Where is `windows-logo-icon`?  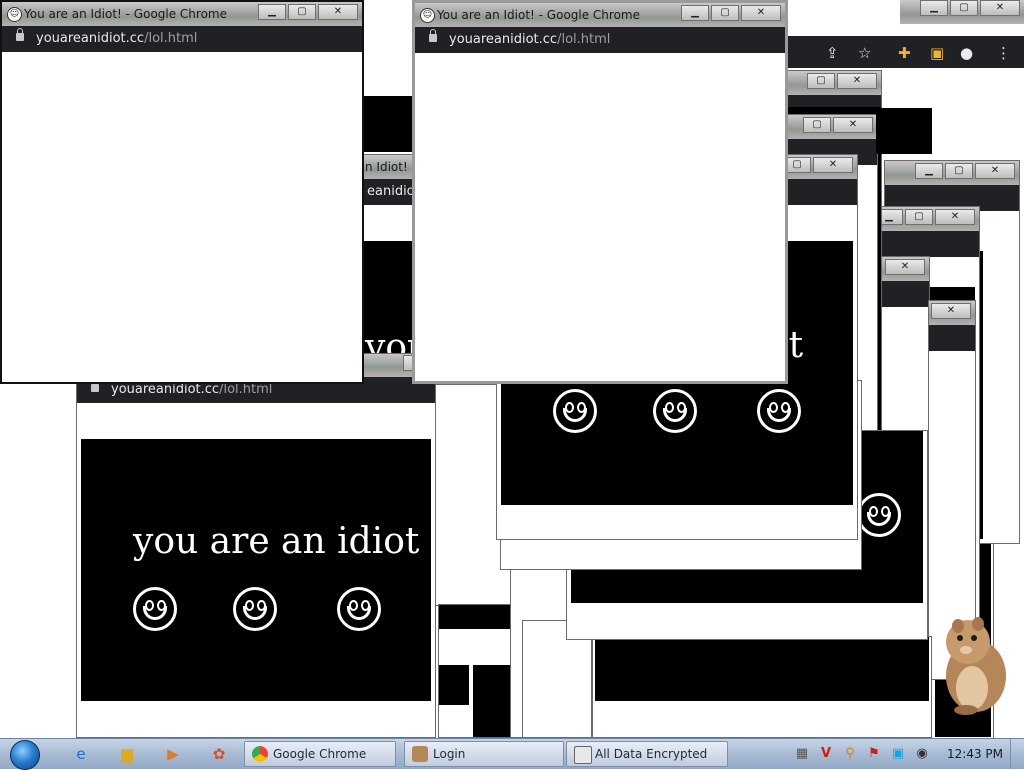 windows-logo-icon is located at coordinates (25, 755).